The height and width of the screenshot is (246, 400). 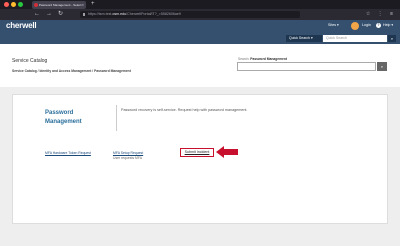 I want to click on back-icon: ←, so click(x=37, y=14).